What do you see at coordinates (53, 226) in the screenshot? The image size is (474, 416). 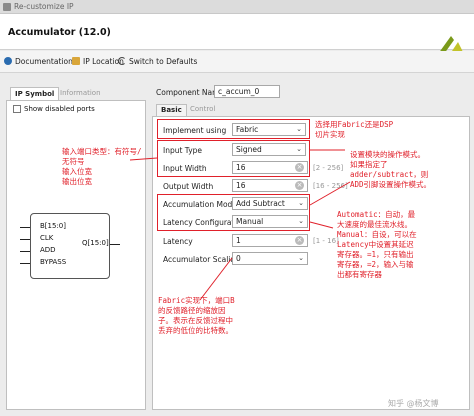 I see `port-b: B[15:0]` at bounding box center [53, 226].